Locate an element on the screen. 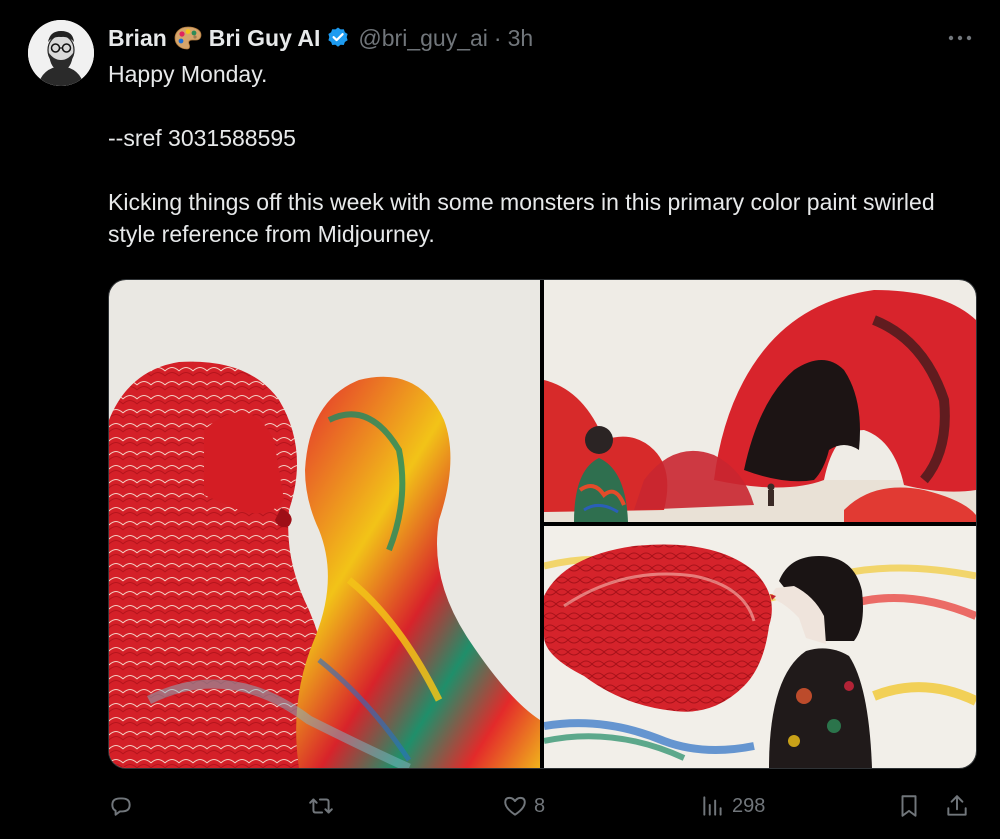 Image resolution: width=1000 pixels, height=839 pixels. views-count: 298 is located at coordinates (749, 805).